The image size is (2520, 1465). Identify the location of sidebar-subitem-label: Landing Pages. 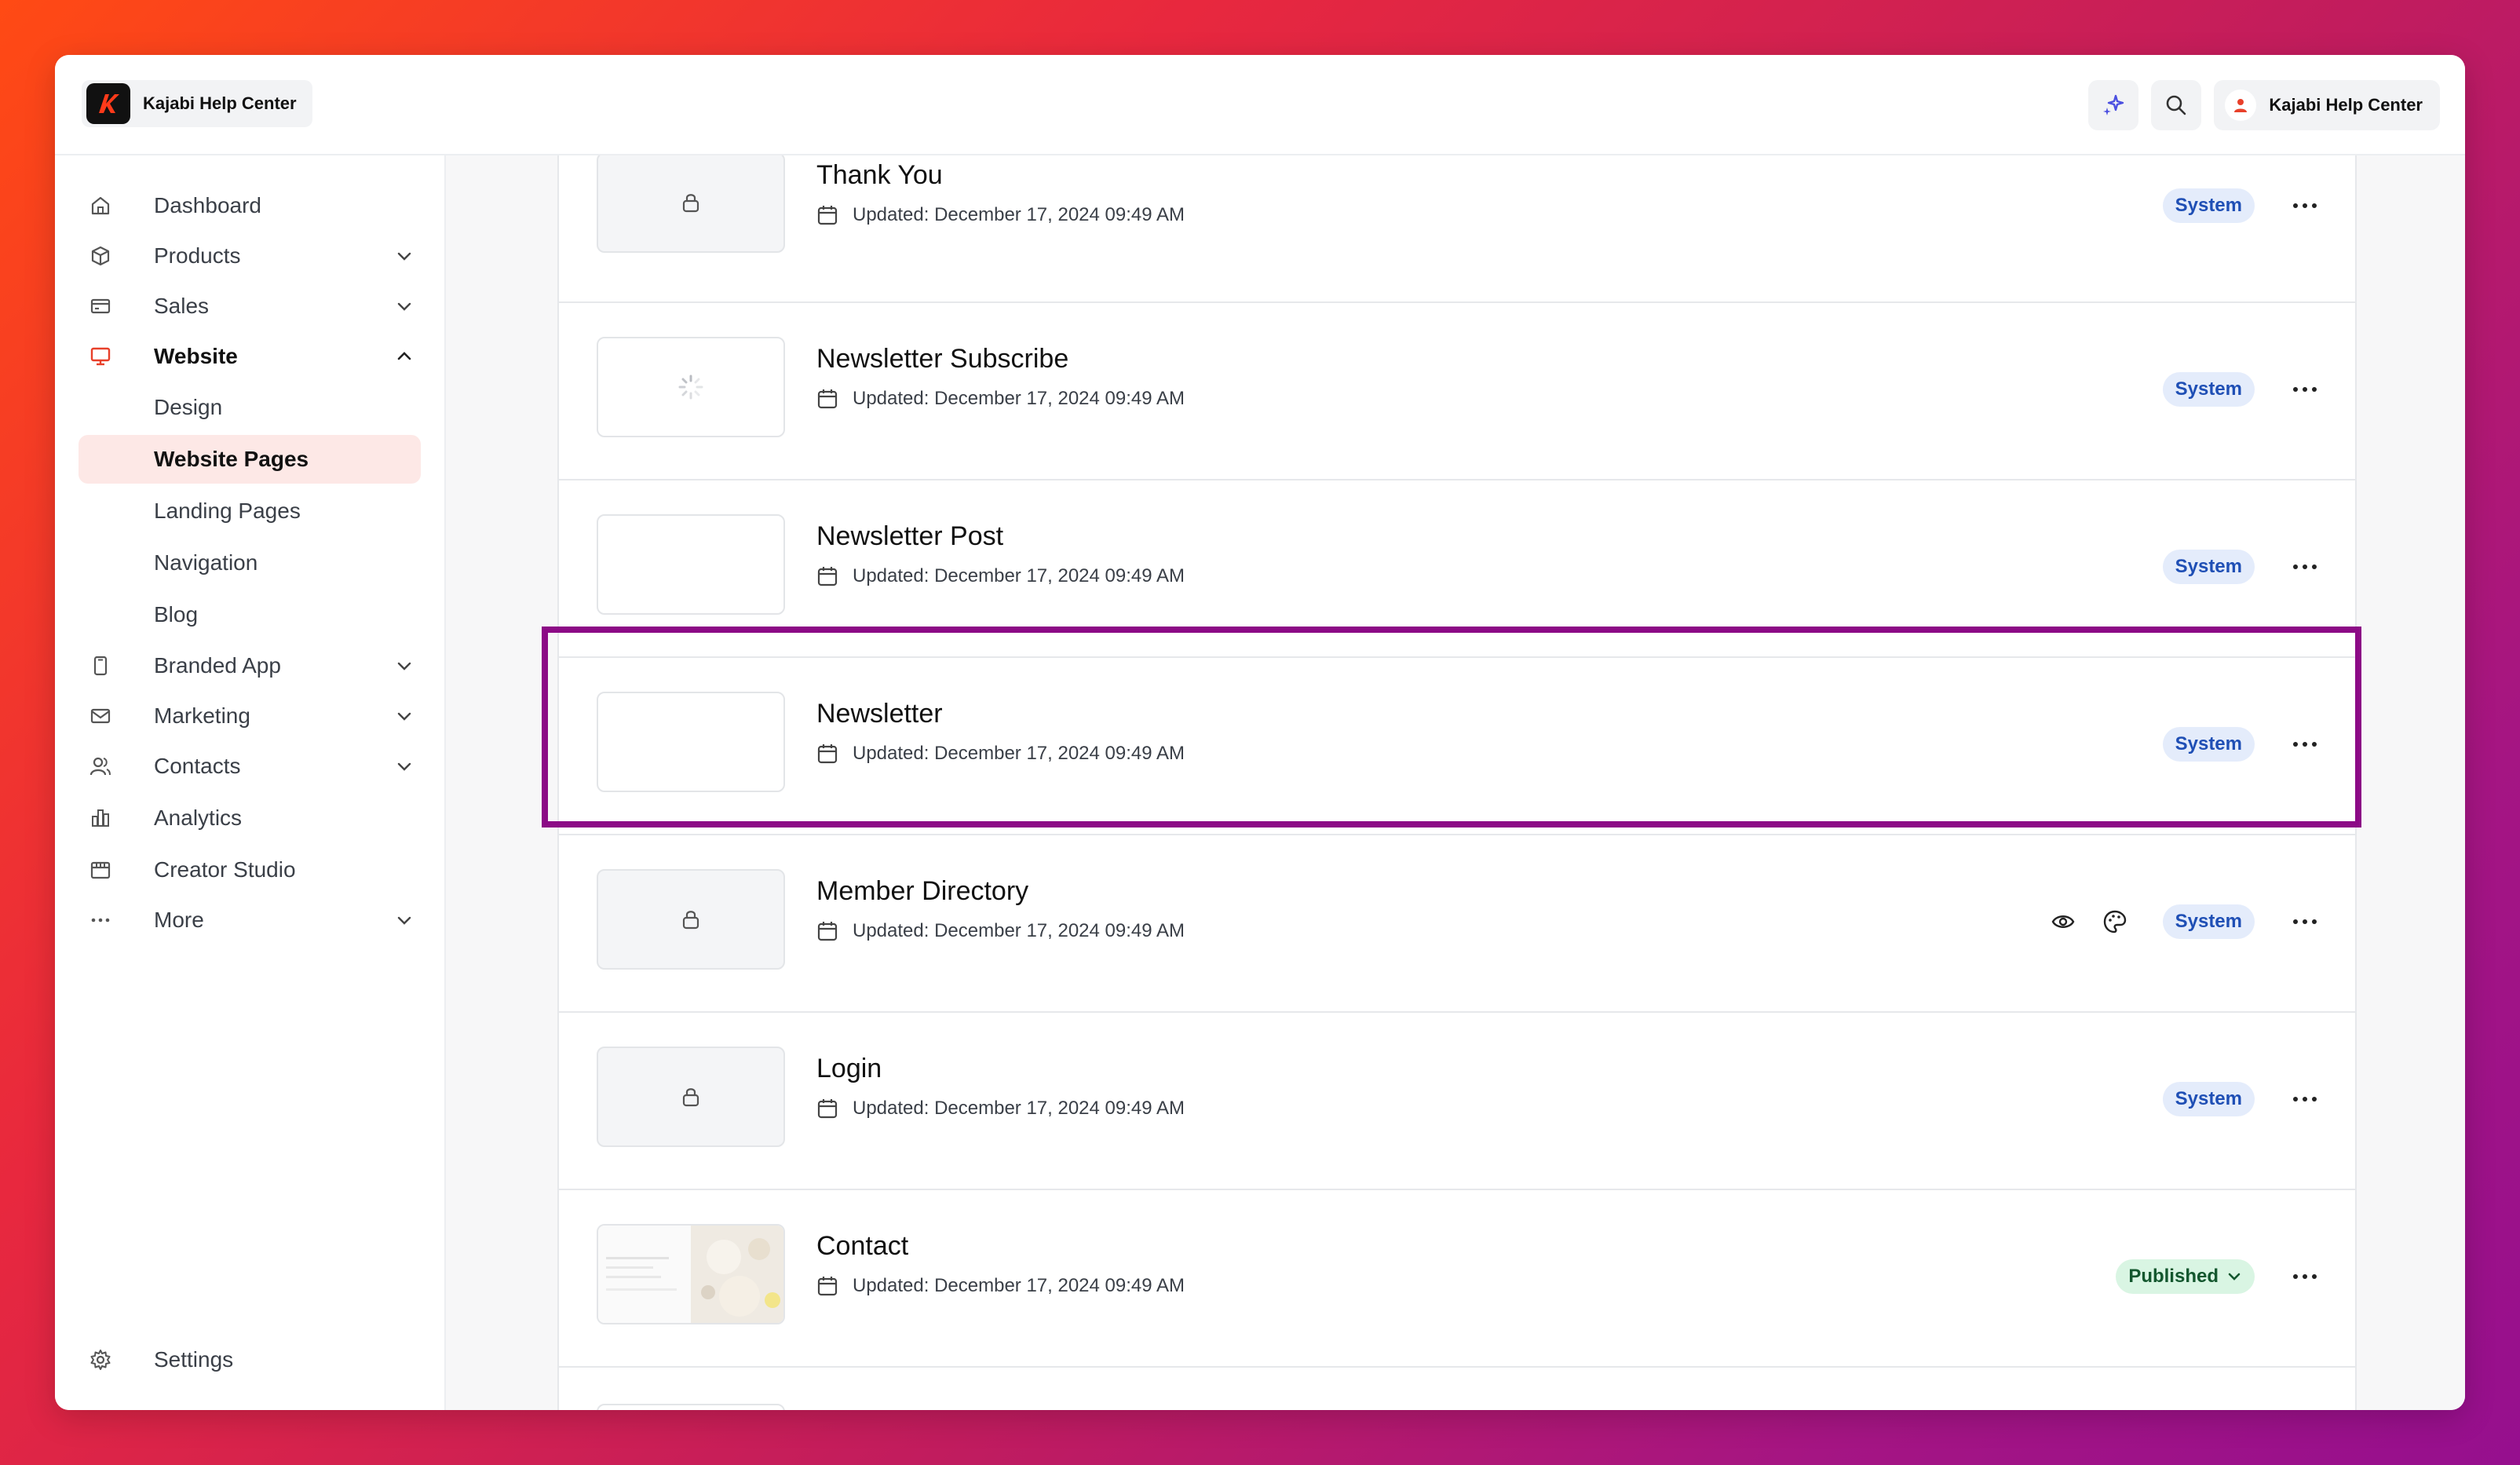
(227, 511).